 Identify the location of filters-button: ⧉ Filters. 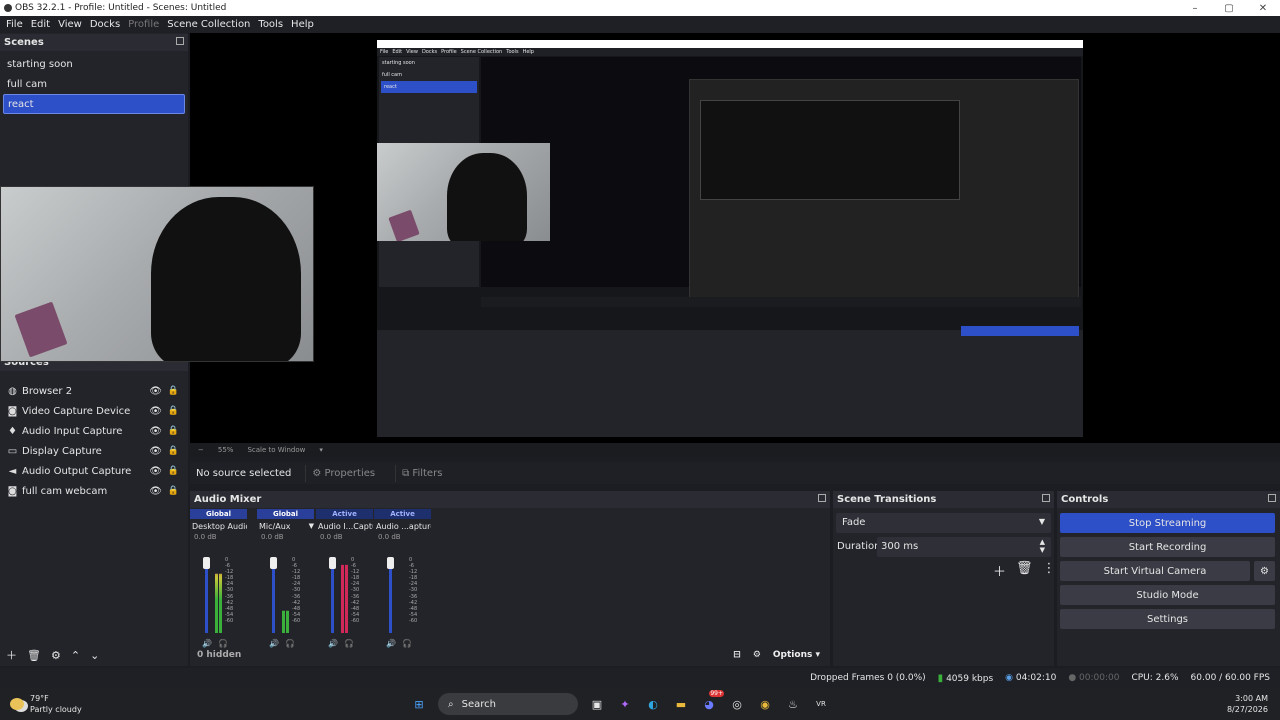
(421, 473).